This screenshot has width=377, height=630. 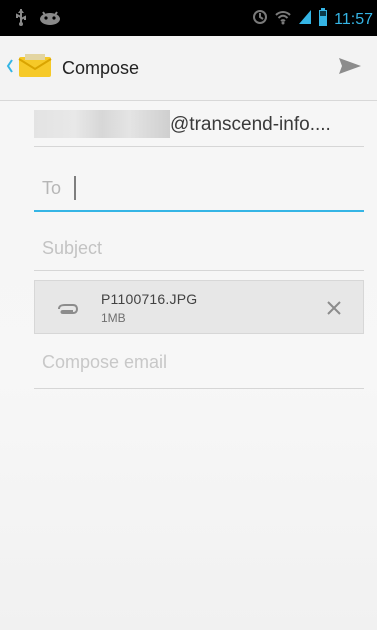 I want to click on attachment-card: P1100716.JPG 1MB, so click(x=199, y=307).